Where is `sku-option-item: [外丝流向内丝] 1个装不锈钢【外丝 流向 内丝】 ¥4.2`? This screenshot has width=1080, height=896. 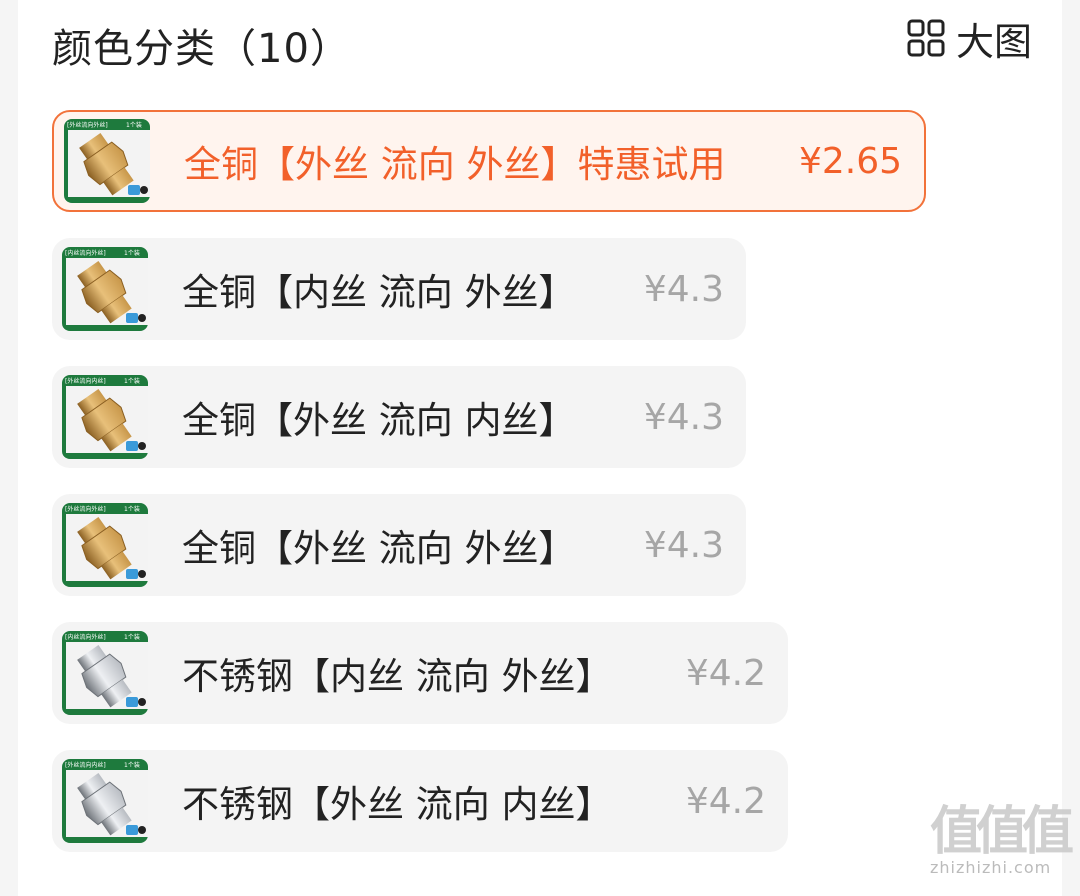 sku-option-item: [外丝流向内丝] 1个装不锈钢【外丝 流向 内丝】 ¥4.2 is located at coordinates (420, 801).